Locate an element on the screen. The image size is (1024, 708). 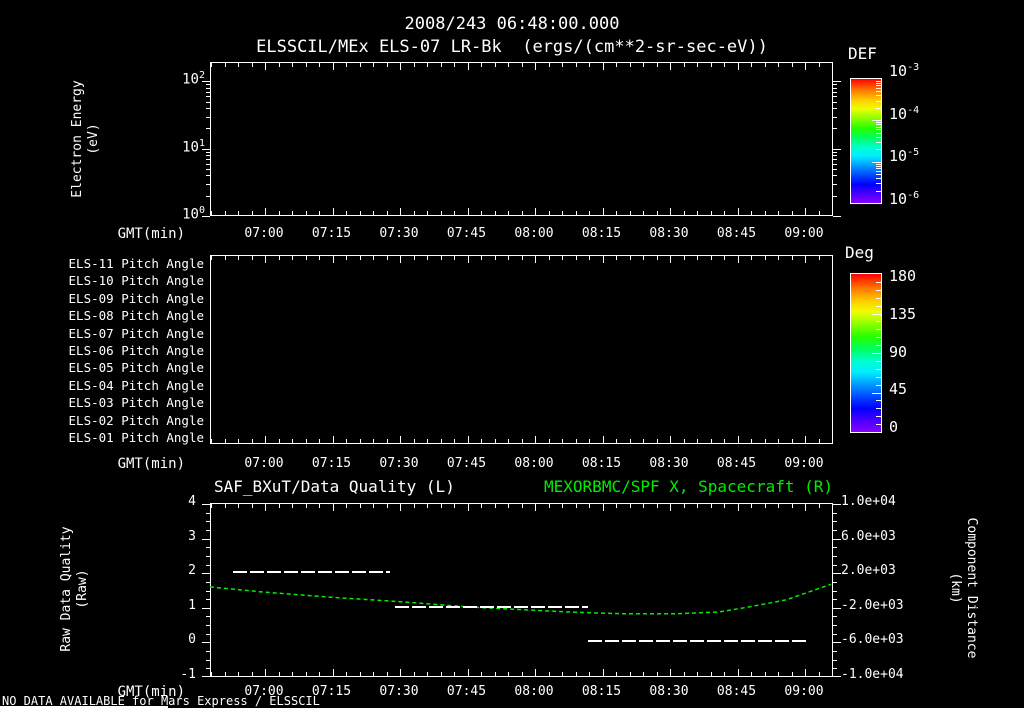
time-tick-label: 08:00 is located at coordinates (534, 691).